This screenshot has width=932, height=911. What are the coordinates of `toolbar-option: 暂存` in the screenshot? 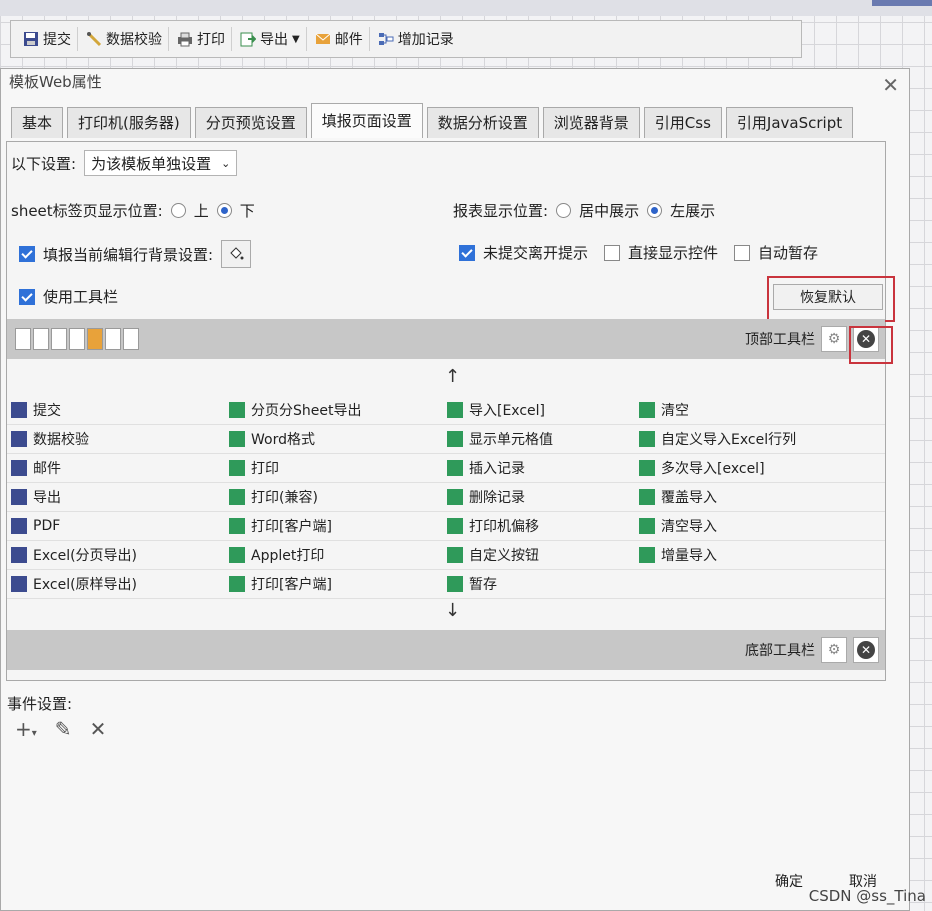 It's located at (539, 584).